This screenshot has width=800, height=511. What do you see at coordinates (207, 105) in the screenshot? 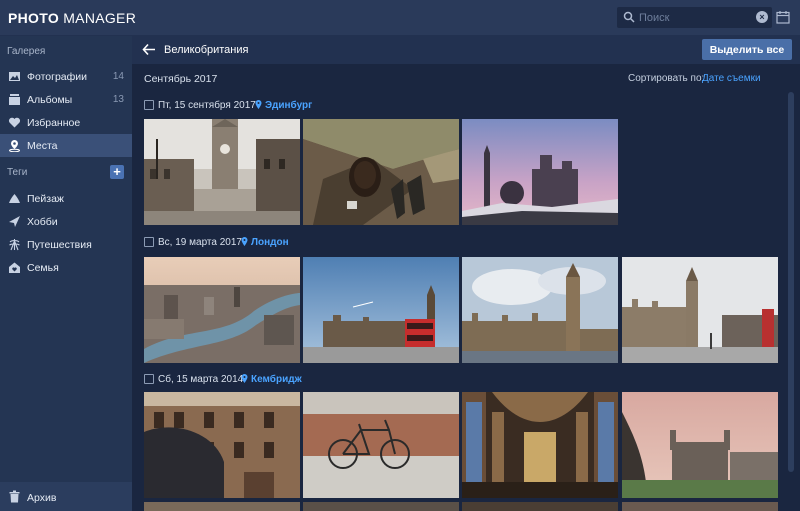
I see `group-date: Пт, 15 сентября 2017` at bounding box center [207, 105].